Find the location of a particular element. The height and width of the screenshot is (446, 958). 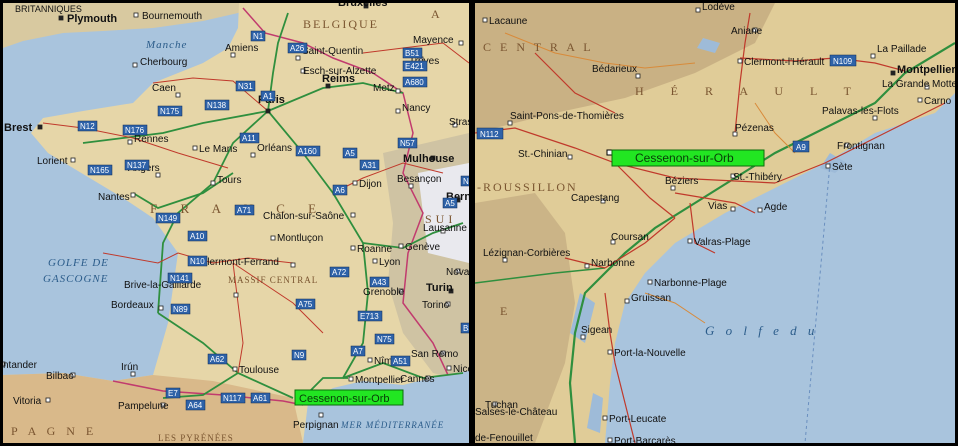

road-shield-label: N109 is located at coordinates (843, 61).